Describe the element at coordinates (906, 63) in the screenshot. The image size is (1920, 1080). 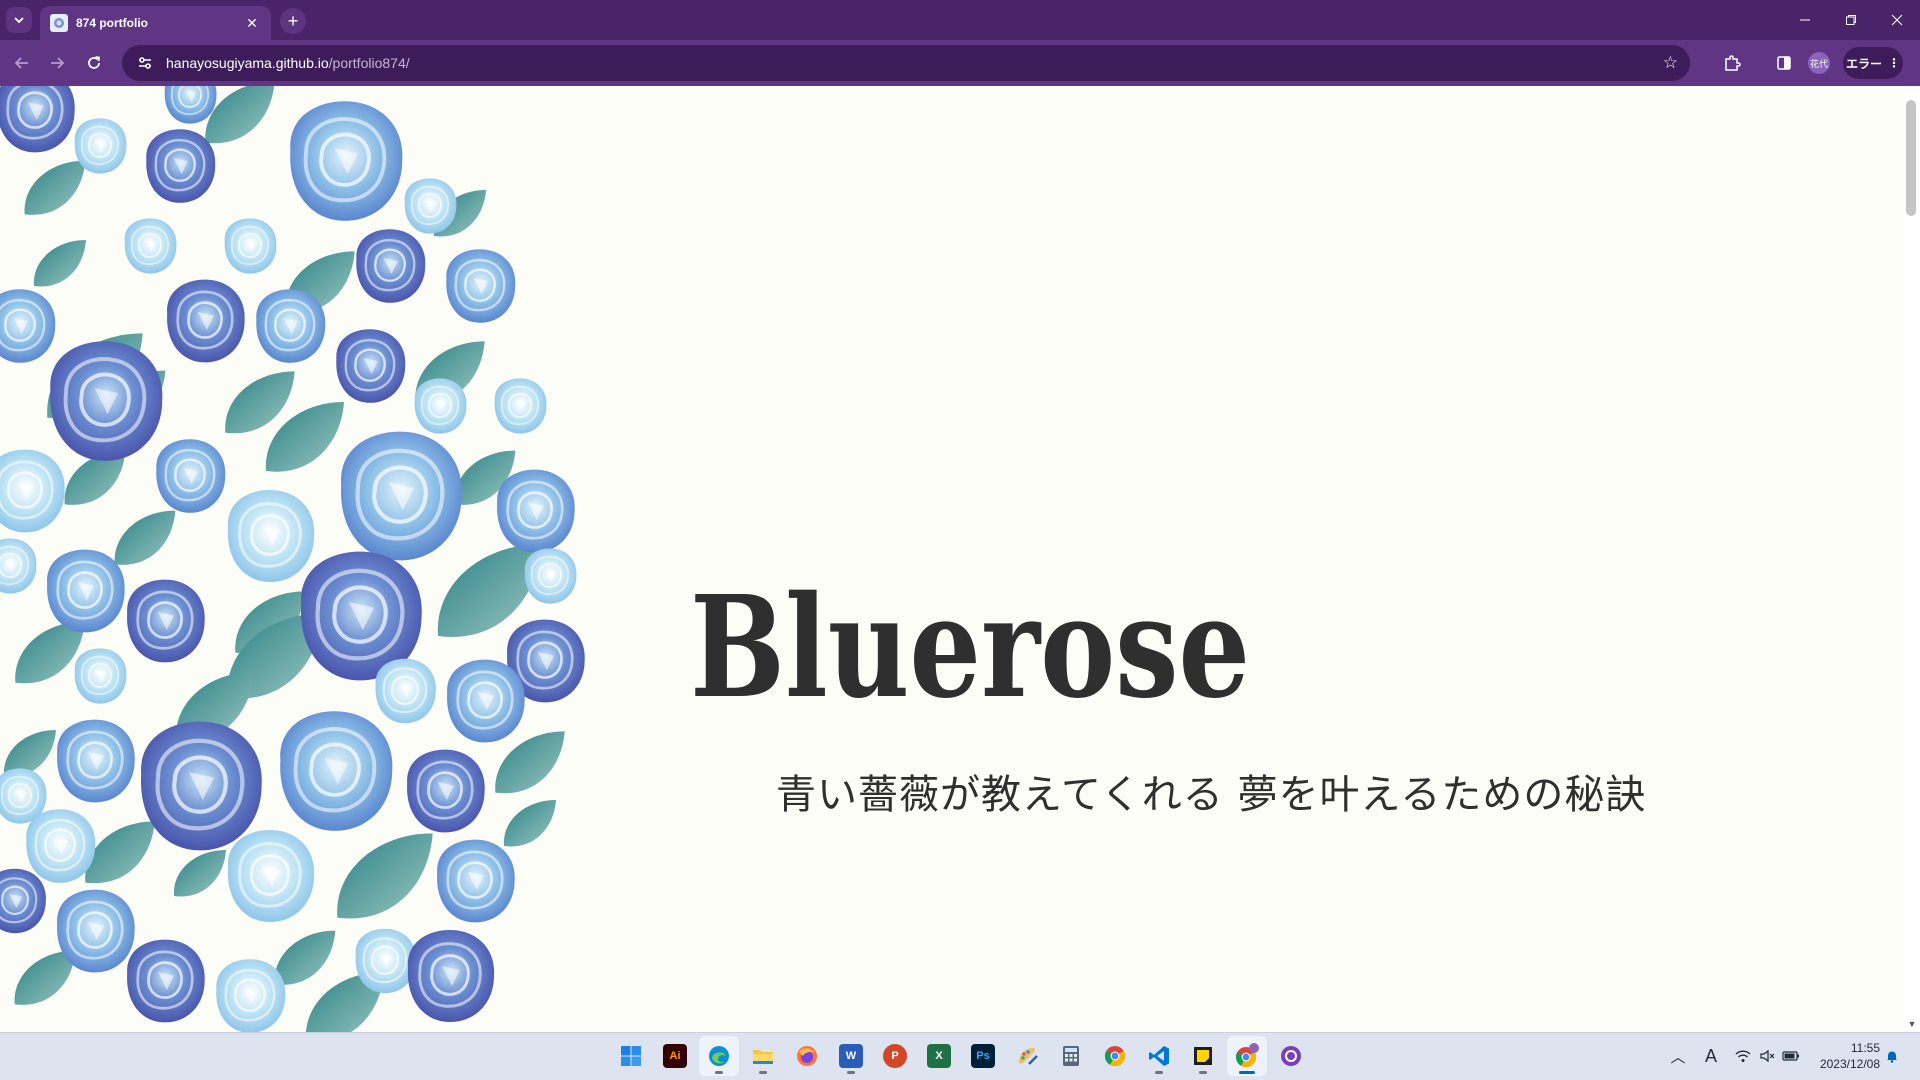
I see `address-bar: hanayosugiyama.github.io/portfolio874/ ☆` at that location.